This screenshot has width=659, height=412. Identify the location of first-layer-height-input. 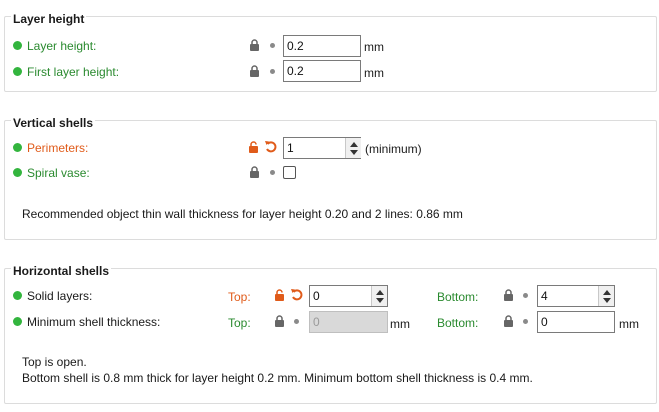
(322, 71).